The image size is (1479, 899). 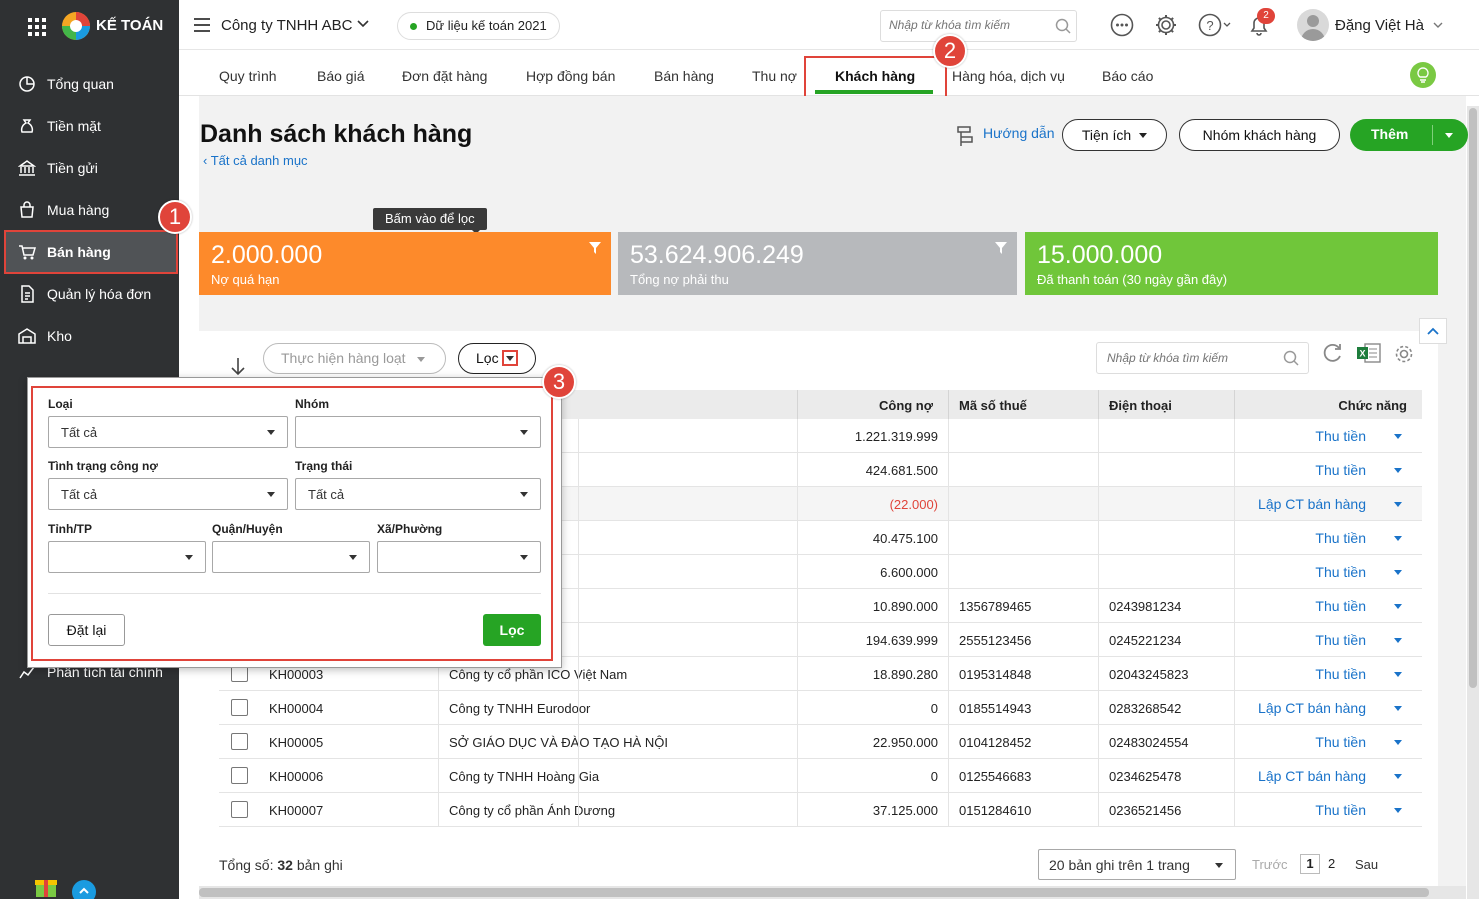 What do you see at coordinates (91, 168) in the screenshot?
I see `sidebar-item-deposit: Tiền gửi` at bounding box center [91, 168].